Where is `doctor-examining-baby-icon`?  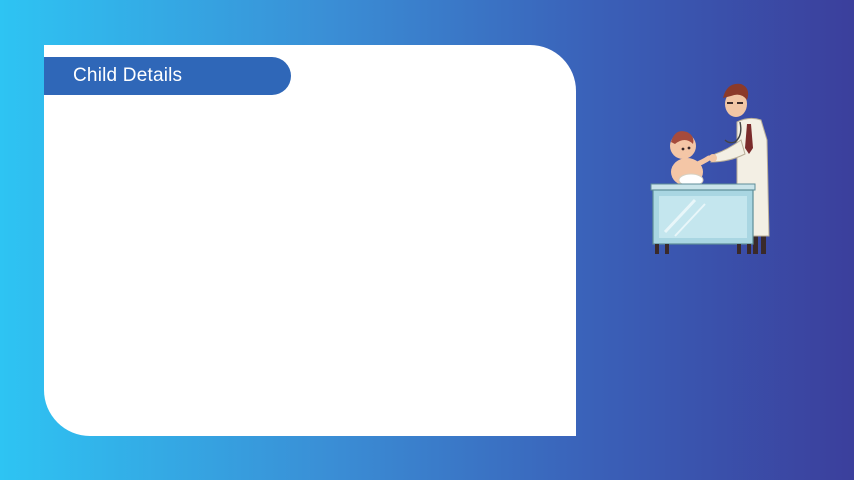
doctor-examining-baby-icon is located at coordinates (710, 168).